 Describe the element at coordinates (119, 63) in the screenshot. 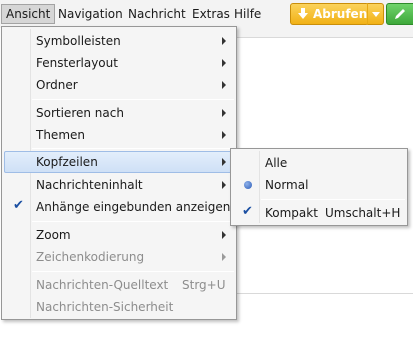

I see `menu-item-fensterlayout: Fensterlayout` at that location.